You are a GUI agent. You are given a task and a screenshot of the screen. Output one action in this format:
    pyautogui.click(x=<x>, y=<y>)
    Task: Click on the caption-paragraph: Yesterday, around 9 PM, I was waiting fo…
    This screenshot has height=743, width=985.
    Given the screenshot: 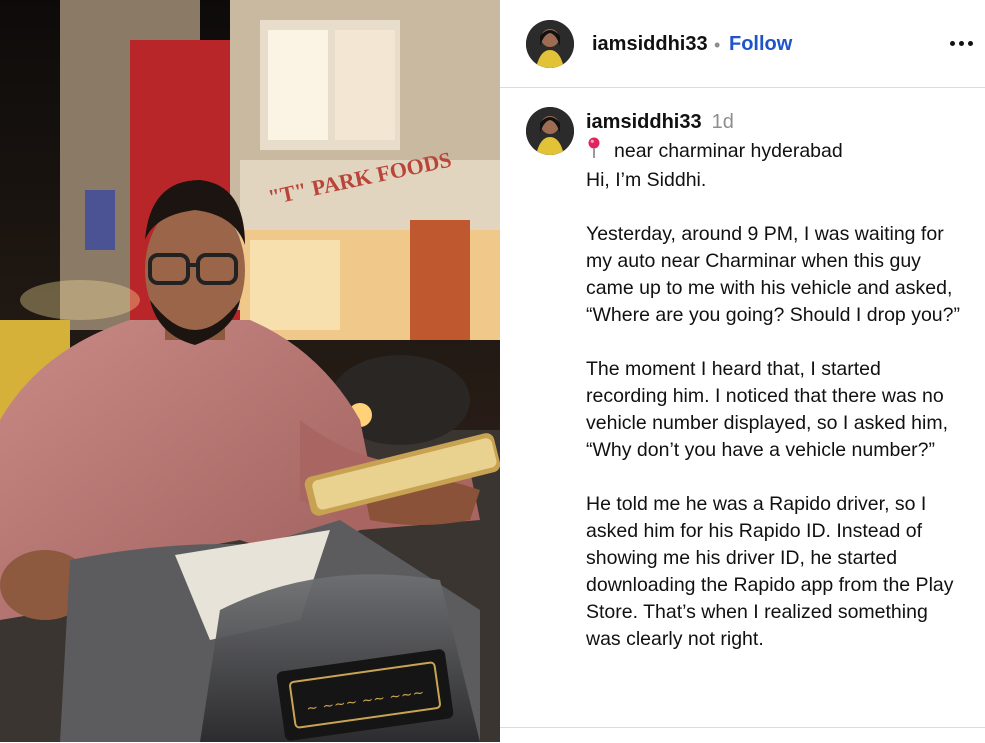 What is the action you would take?
    pyautogui.click(x=773, y=274)
    